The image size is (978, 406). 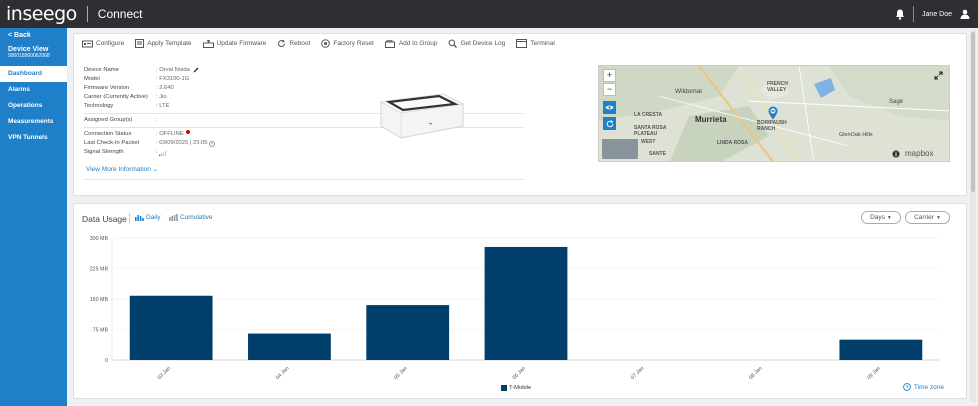 What do you see at coordinates (542, 43) in the screenshot?
I see `terminal-label: Terminal` at bounding box center [542, 43].